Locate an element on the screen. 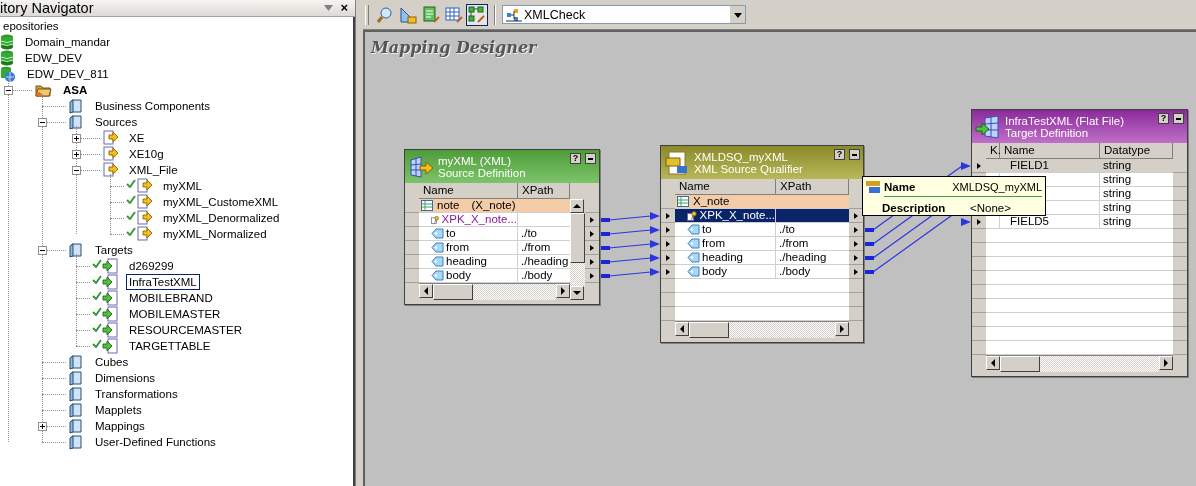  canvas-title: Mapping Designer is located at coordinates (454, 47).